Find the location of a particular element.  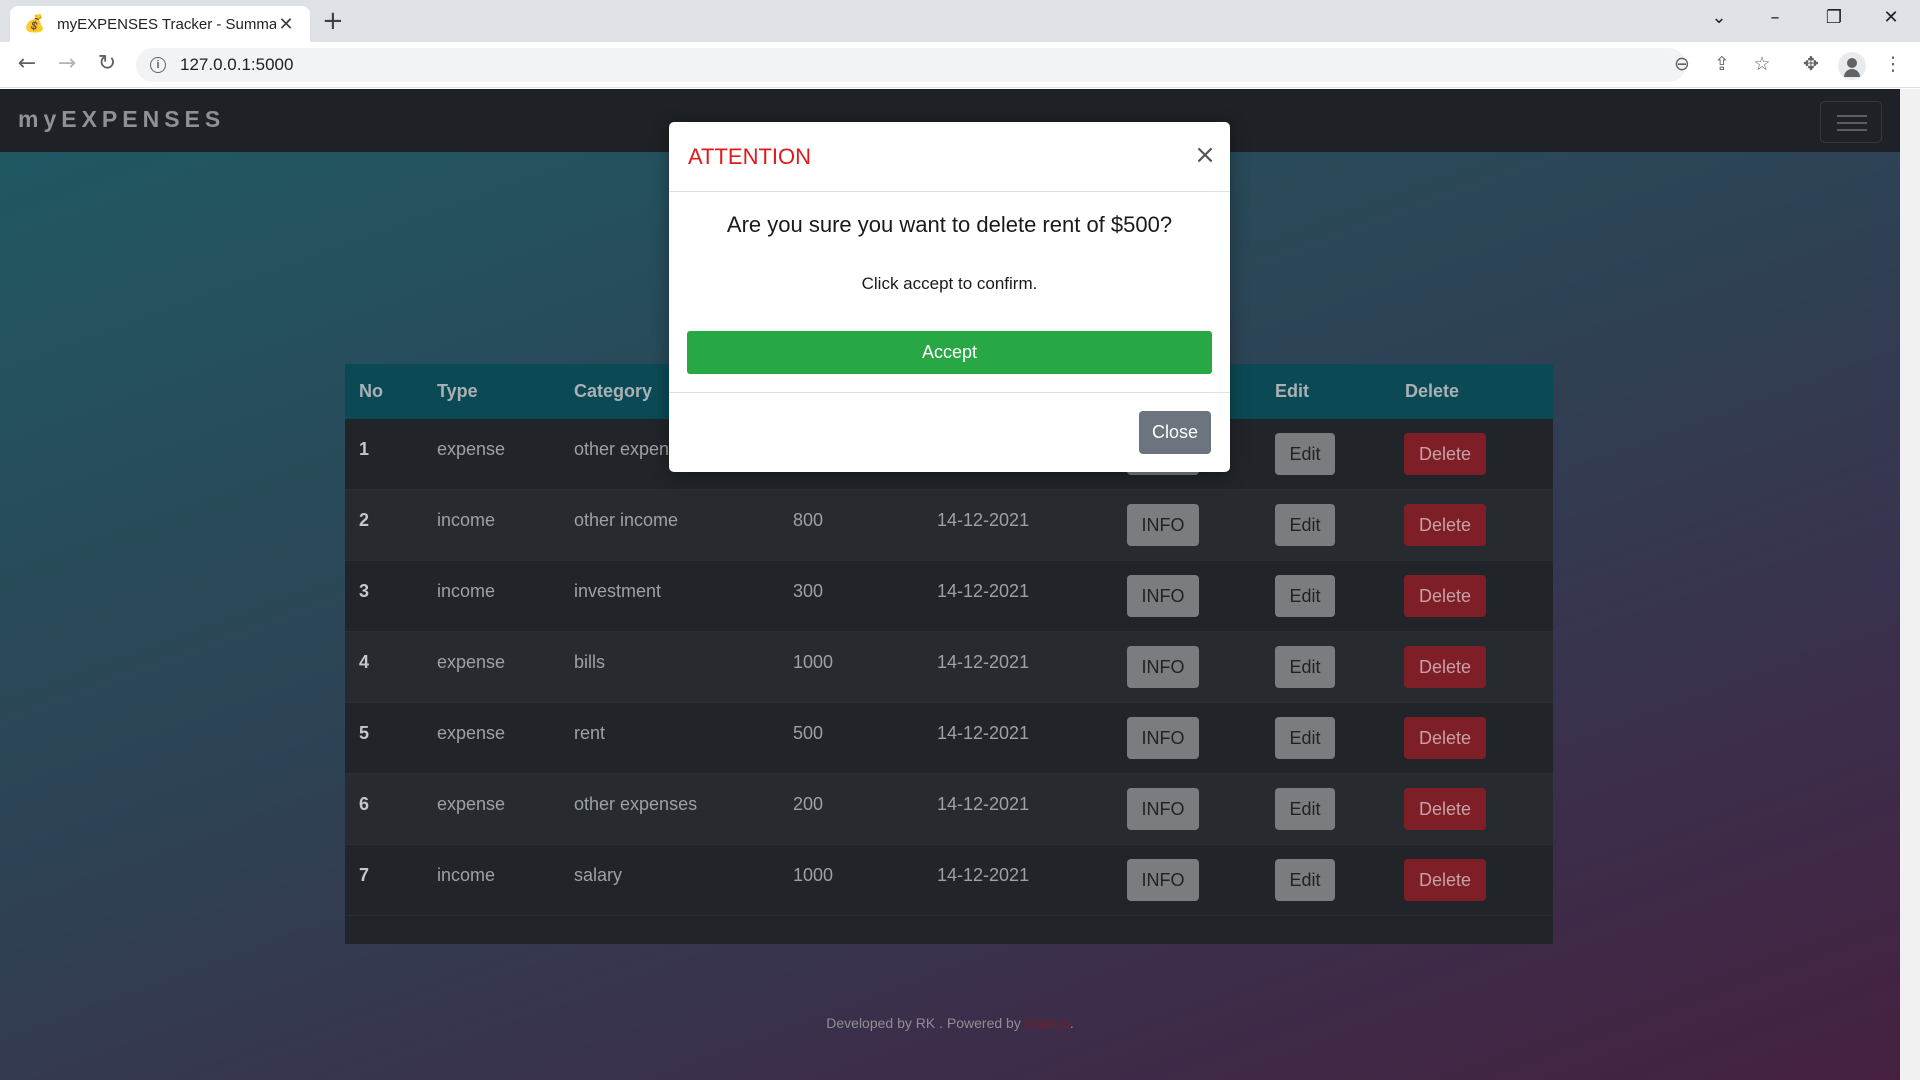

tab-search-icon: ⌄ is located at coordinates (1719, 18).